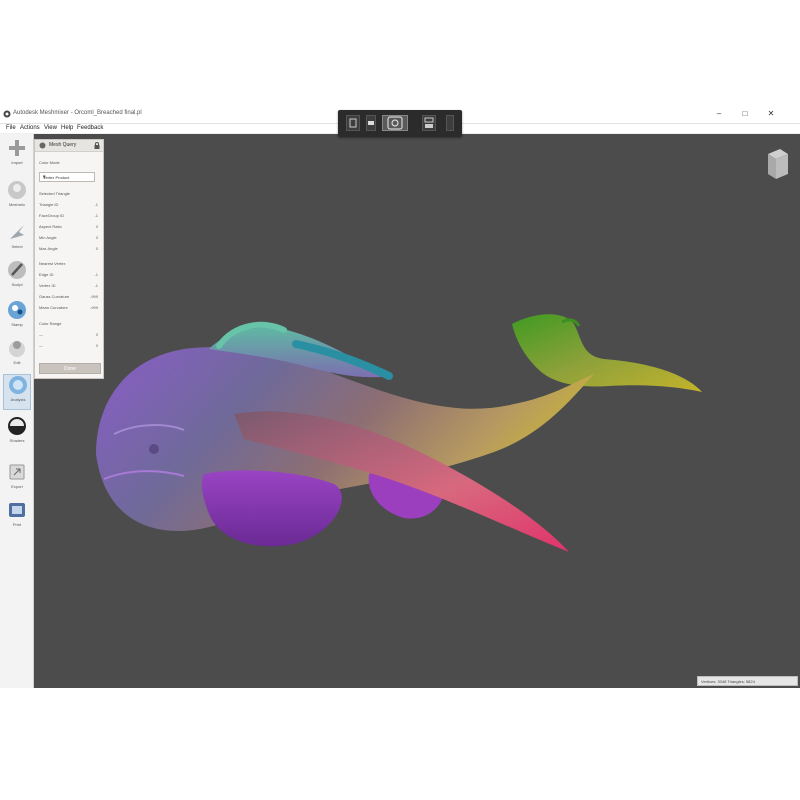 The width and height of the screenshot is (800, 800). I want to click on tool-label: Shaders, so click(17, 440).